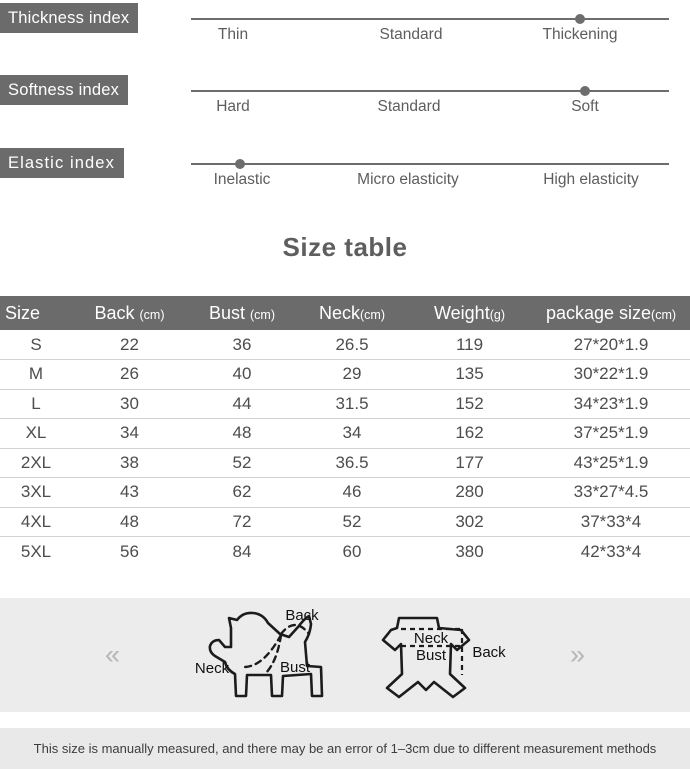 The height and width of the screenshot is (769, 690). I want to click on slider-tick-2: Soft, so click(585, 106).